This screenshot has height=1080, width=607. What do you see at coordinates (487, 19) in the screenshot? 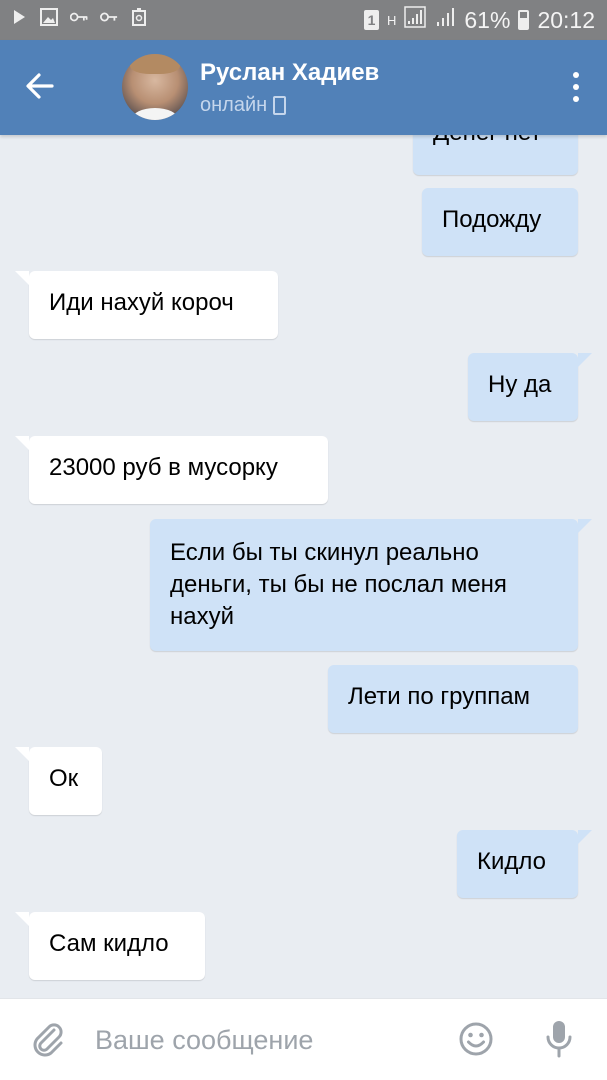
I see `battery-percent: 61%` at bounding box center [487, 19].